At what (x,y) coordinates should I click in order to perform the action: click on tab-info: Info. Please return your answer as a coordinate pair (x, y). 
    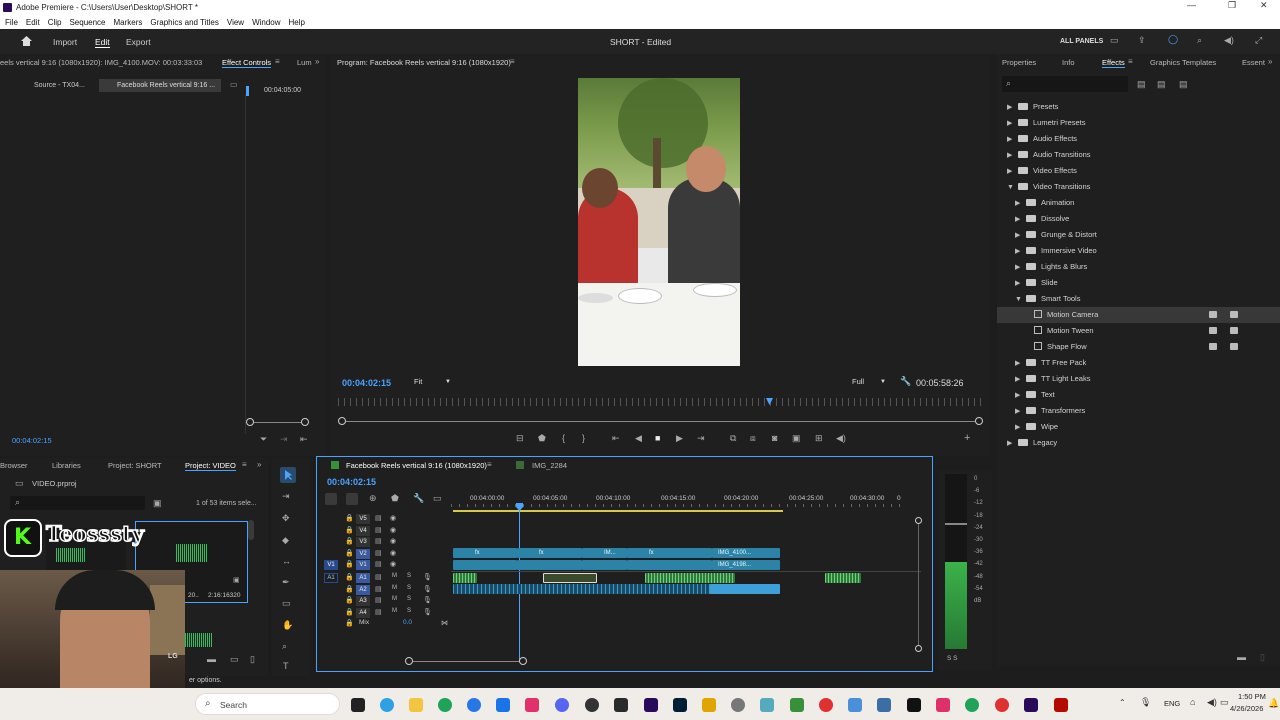
    Looking at the image, I should click on (1068, 62).